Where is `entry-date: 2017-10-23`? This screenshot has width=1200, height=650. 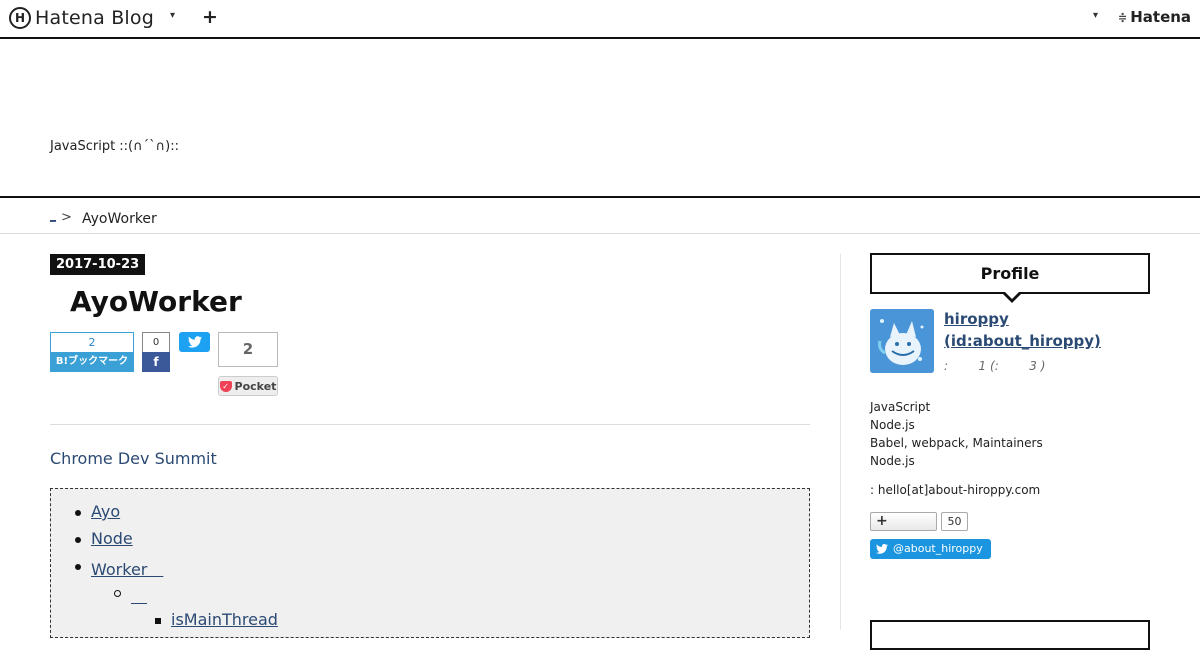 entry-date: 2017-10-23 is located at coordinates (98, 264).